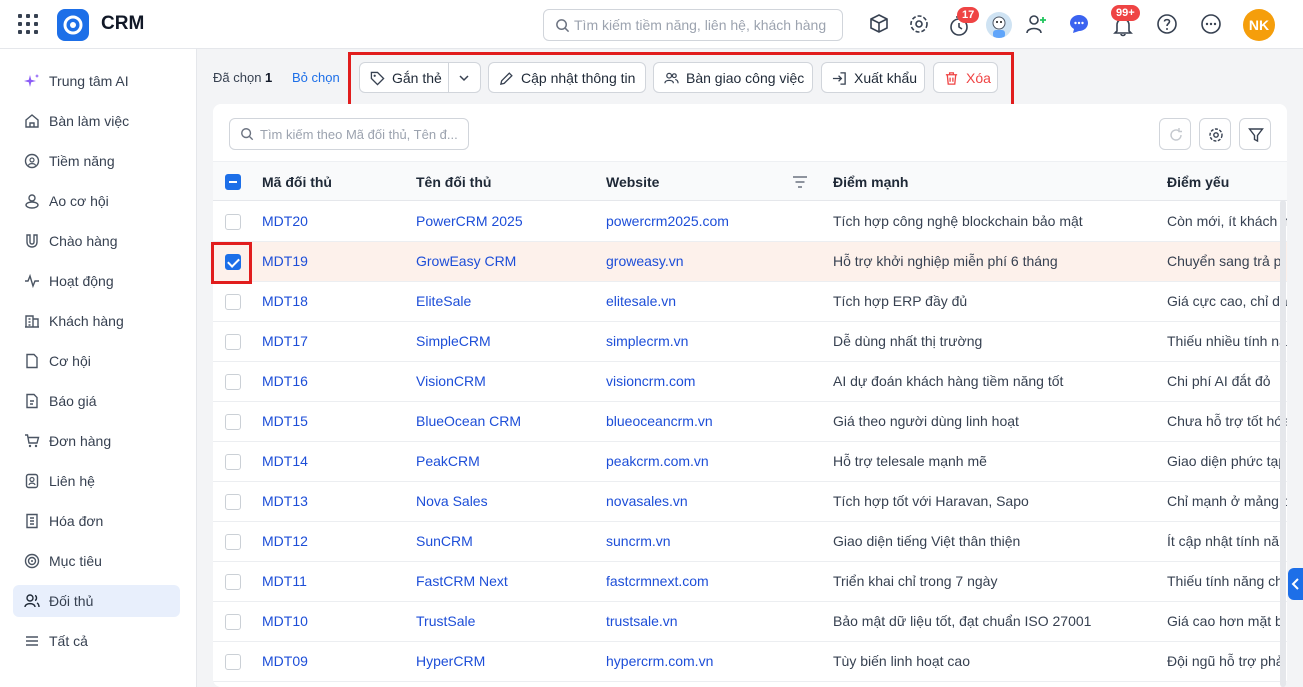 The height and width of the screenshot is (687, 1303). I want to click on cell-website: fastcrmnext.com, so click(716, 581).